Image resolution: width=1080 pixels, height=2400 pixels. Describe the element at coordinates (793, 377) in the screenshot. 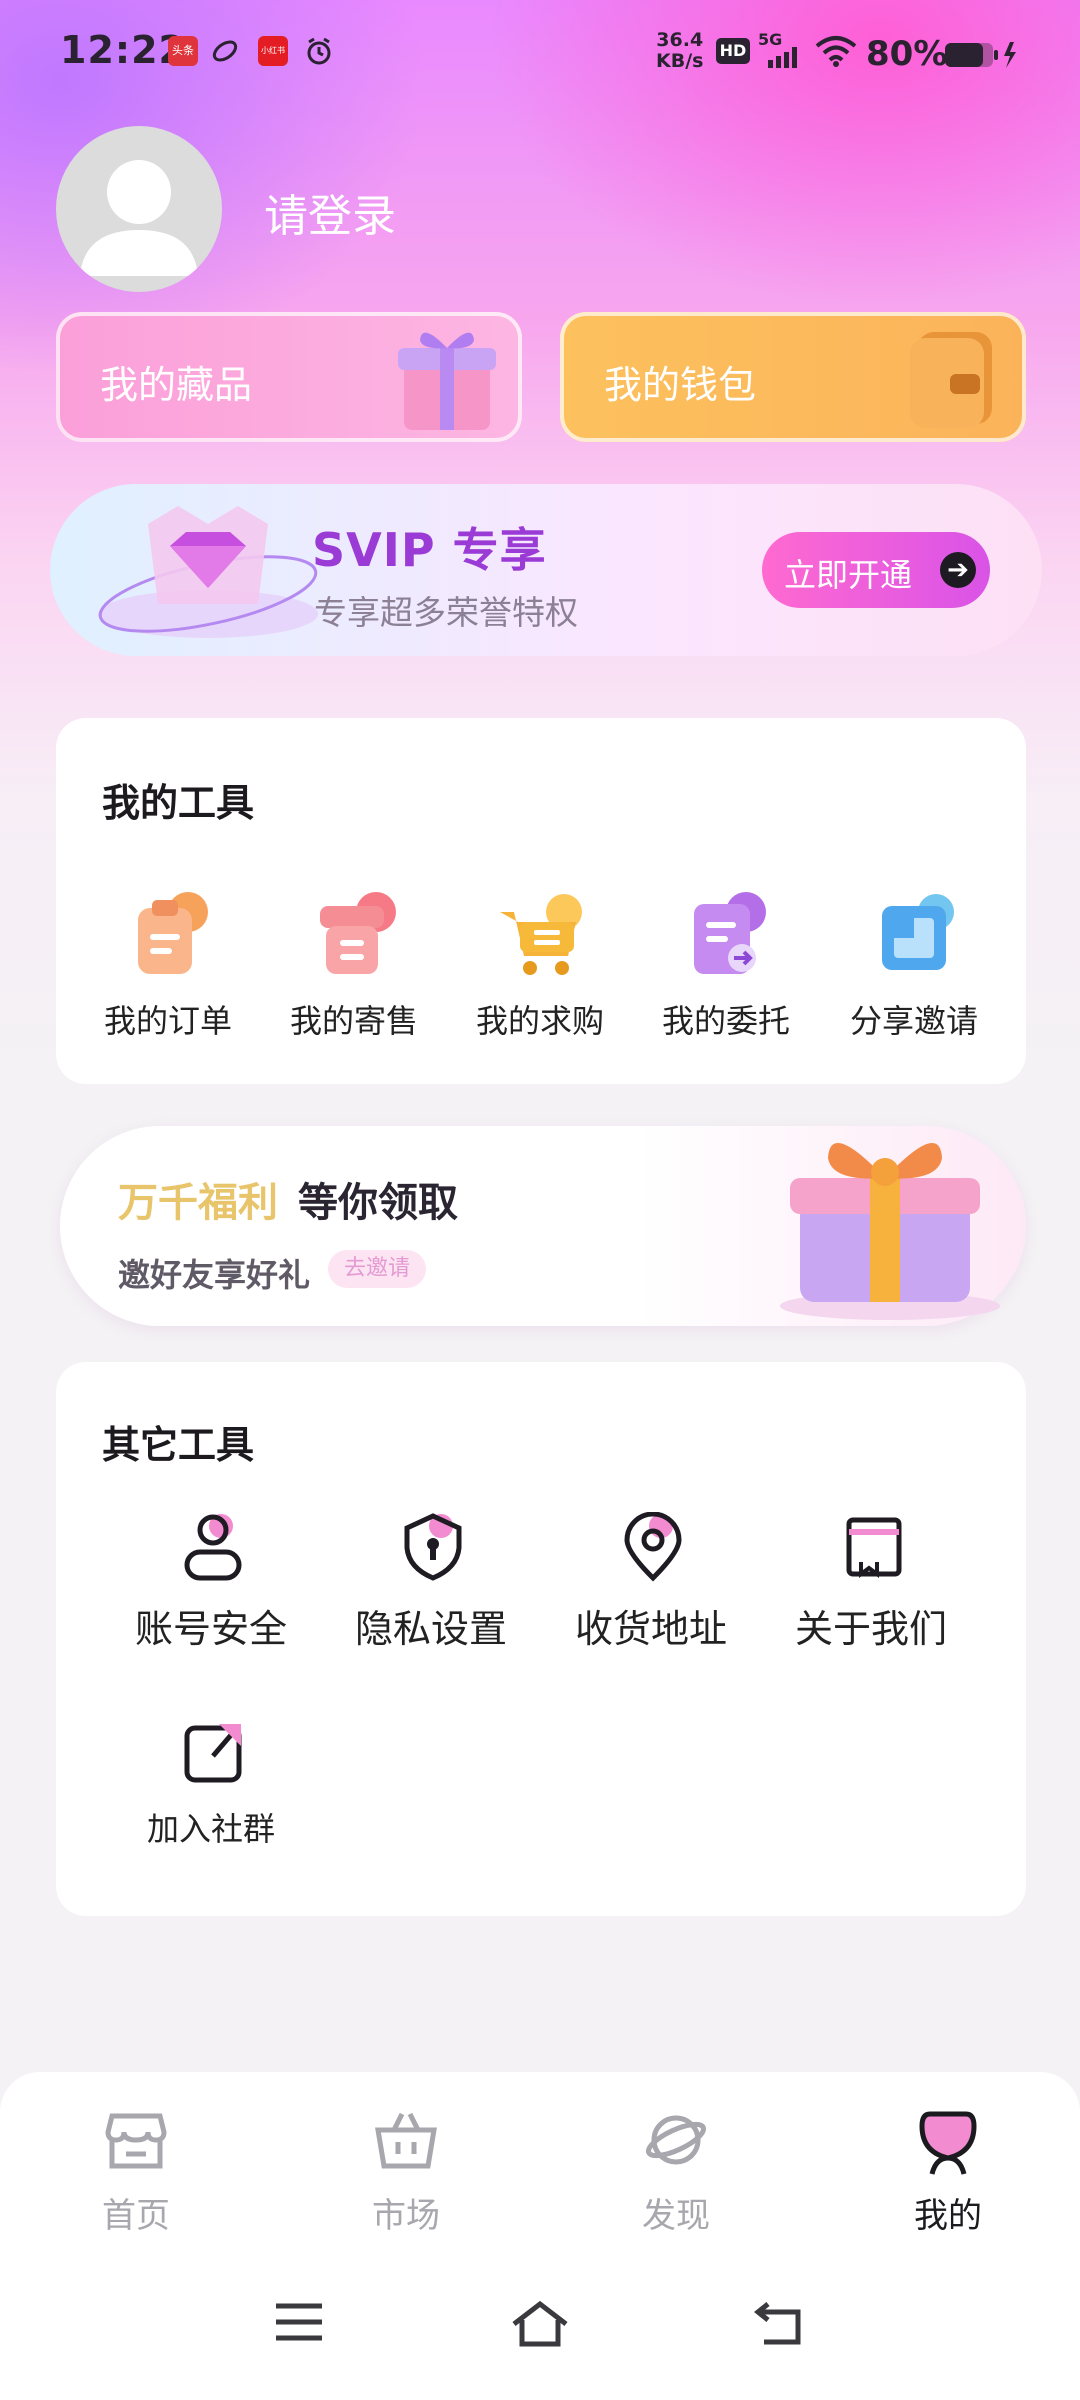

I see `my-wallet-card: 我的钱包` at that location.